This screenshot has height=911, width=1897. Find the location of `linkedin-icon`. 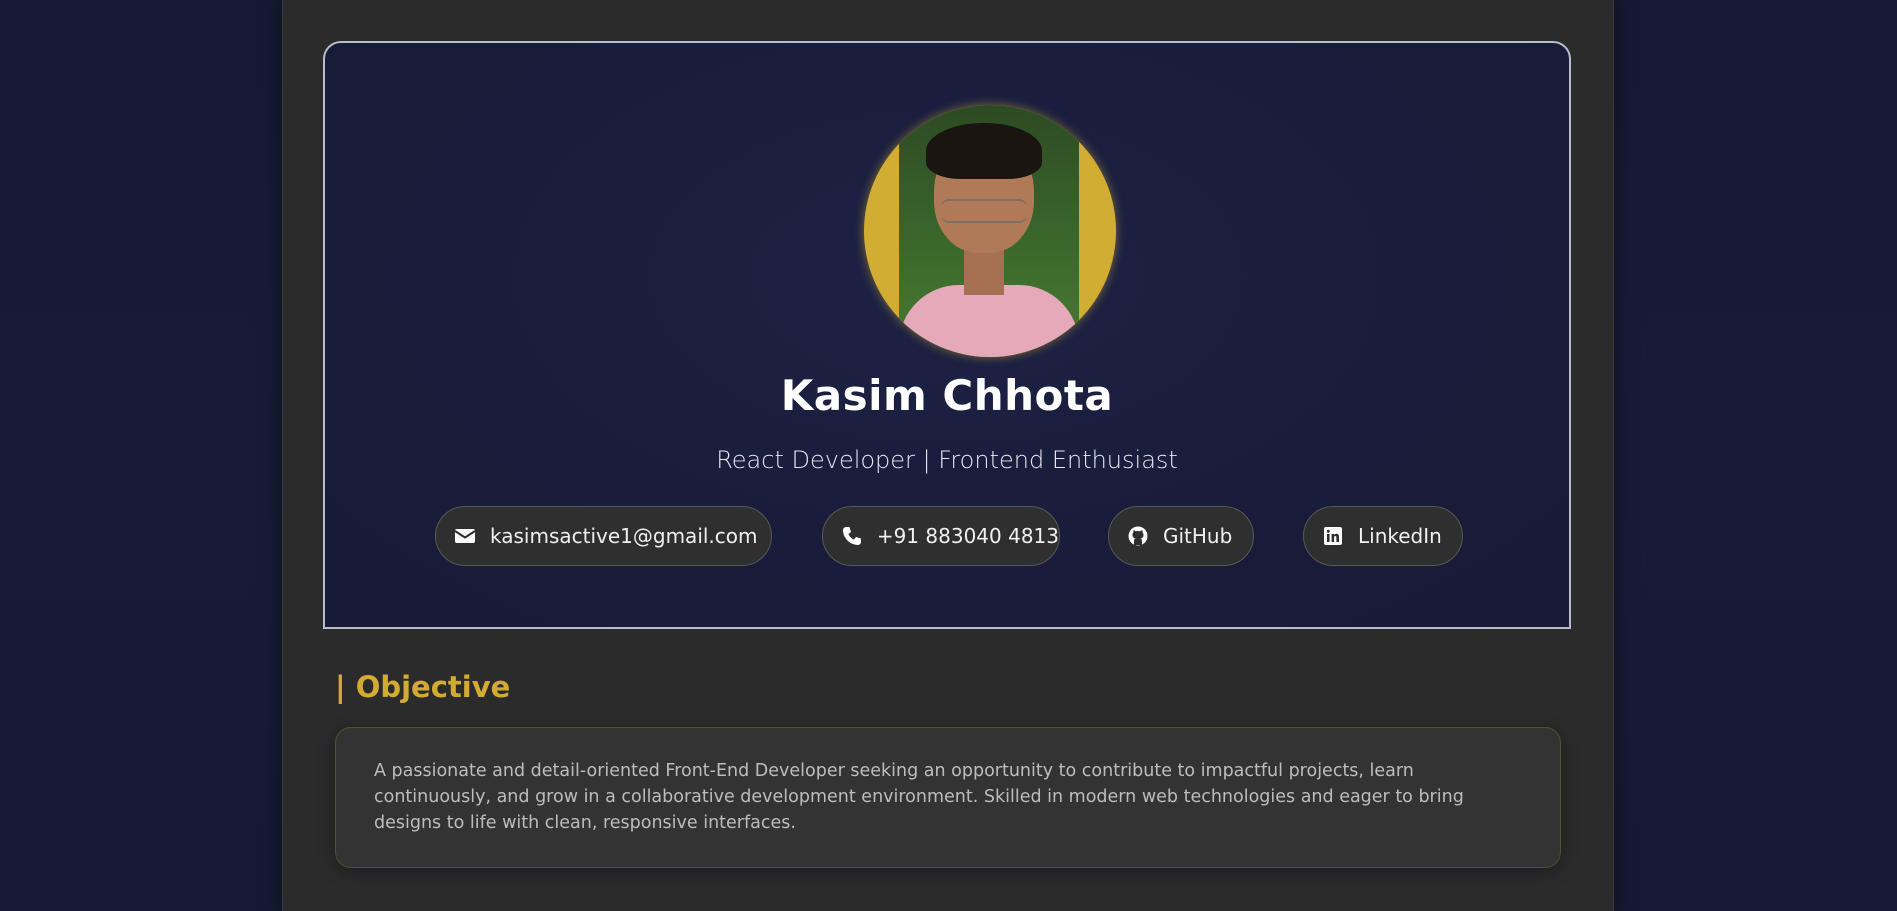

linkedin-icon is located at coordinates (1333, 536).